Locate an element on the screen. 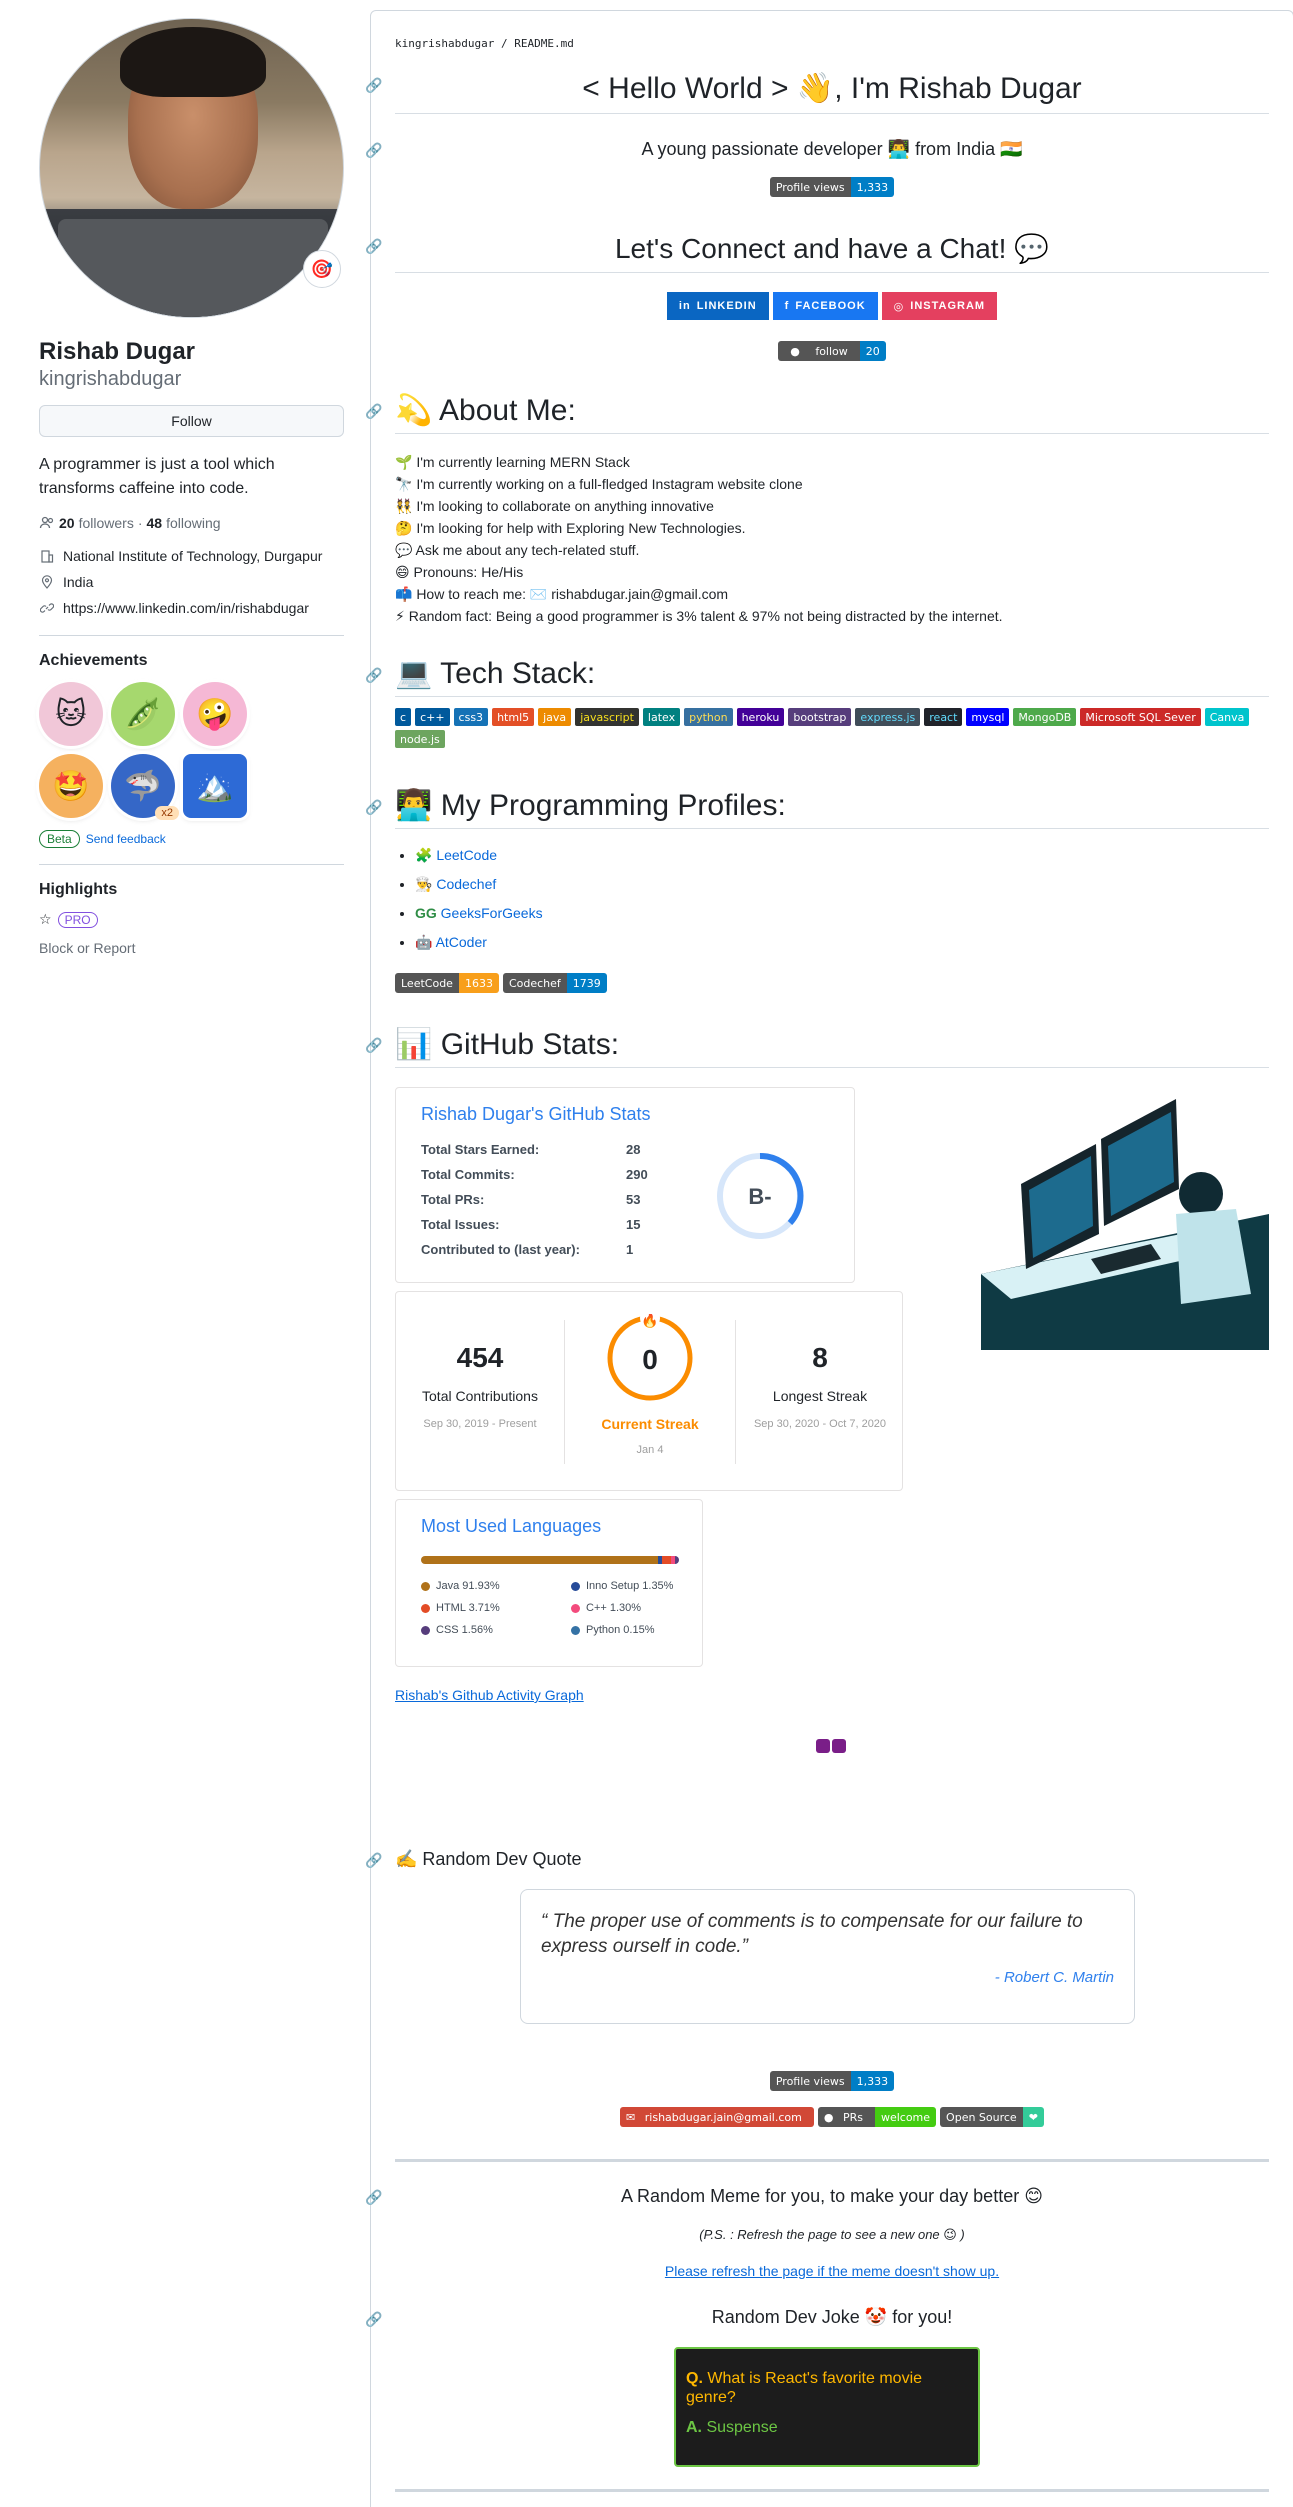 The height and width of the screenshot is (2507, 1293). followers-label: followers is located at coordinates (106, 523).